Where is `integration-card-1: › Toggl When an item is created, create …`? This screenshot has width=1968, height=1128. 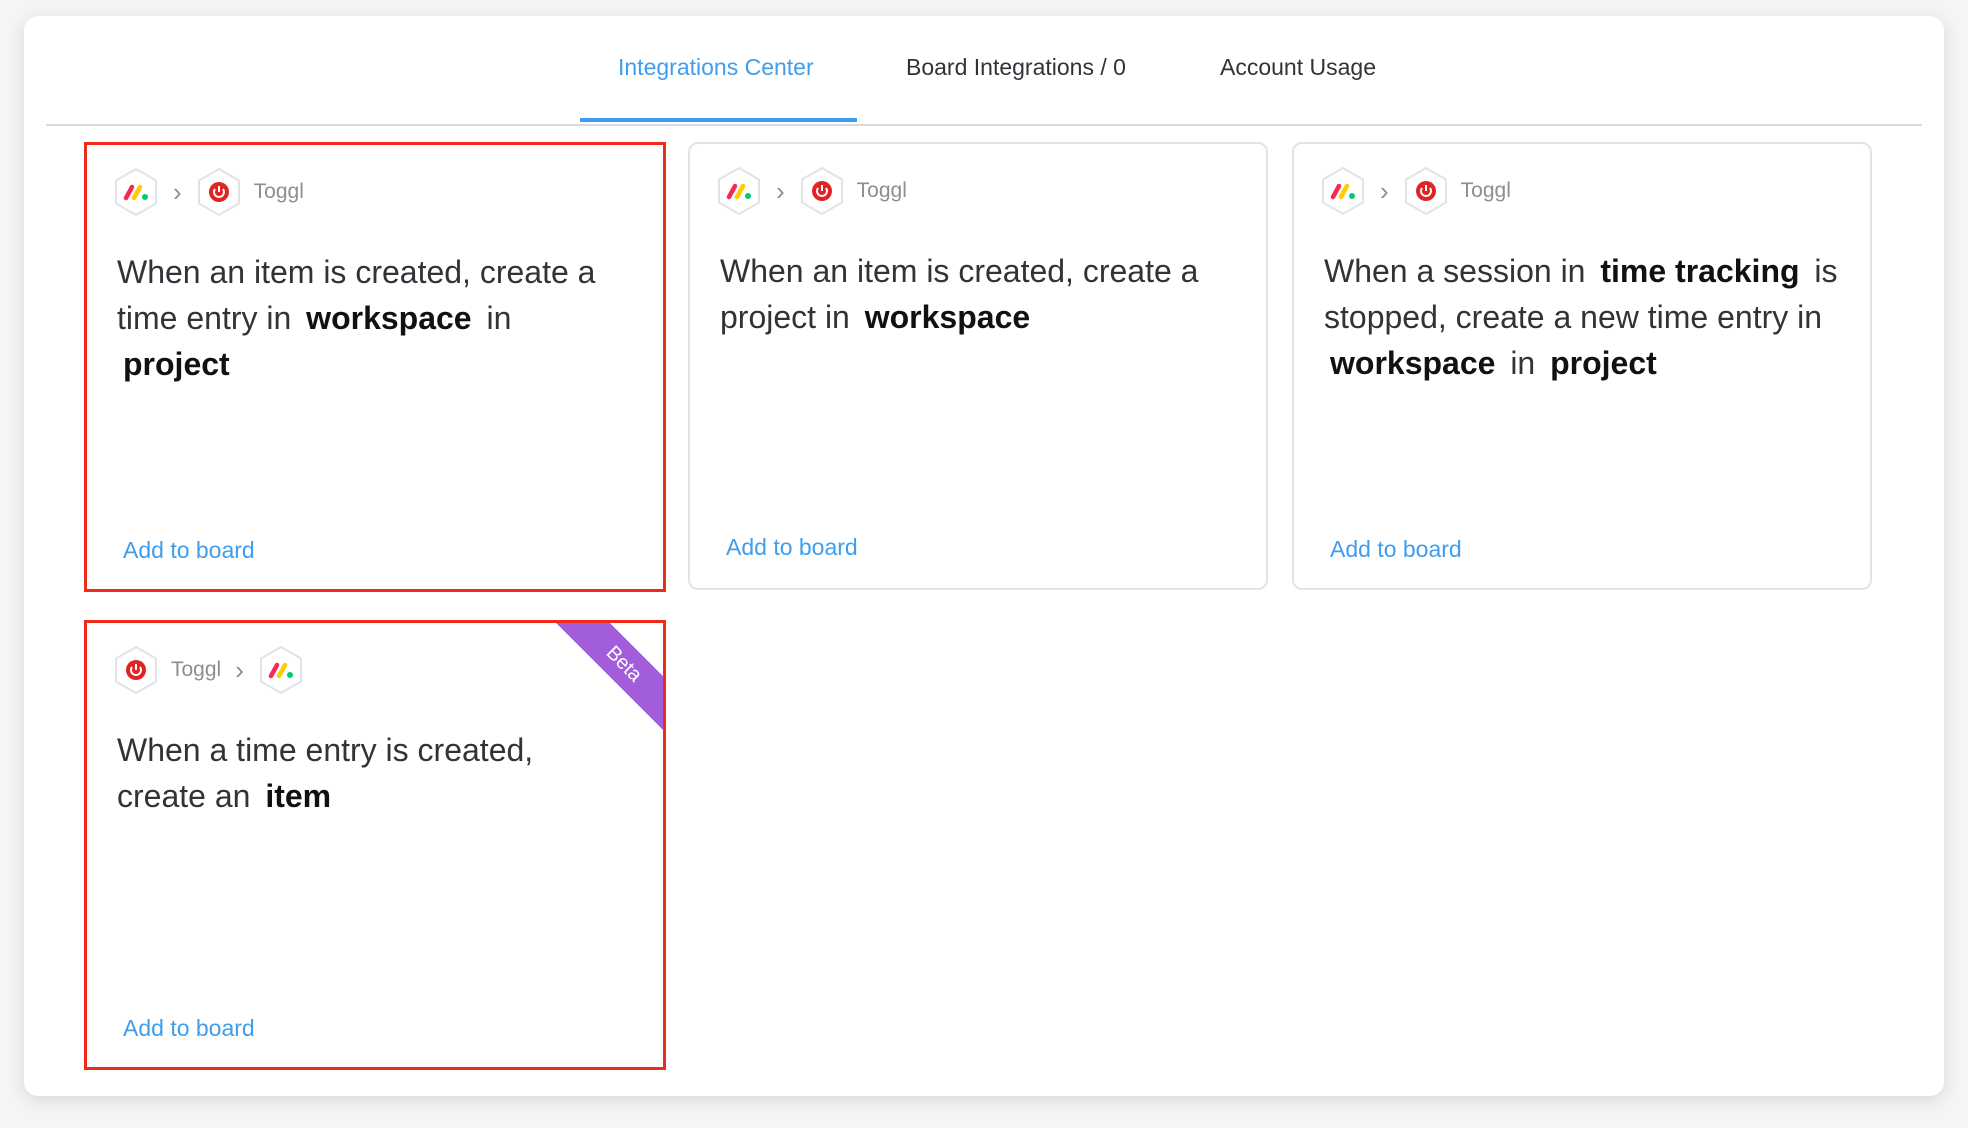
integration-card-1: › Toggl When an item is created, create … is located at coordinates (375, 367).